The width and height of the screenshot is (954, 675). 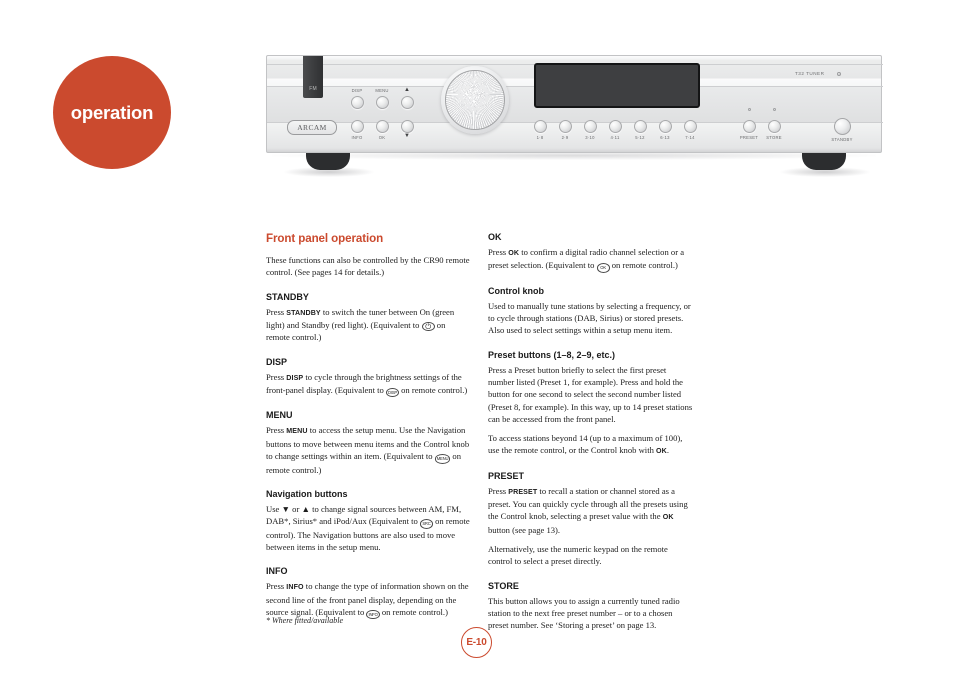 I want to click on panel-button-menu, so click(x=382, y=102).